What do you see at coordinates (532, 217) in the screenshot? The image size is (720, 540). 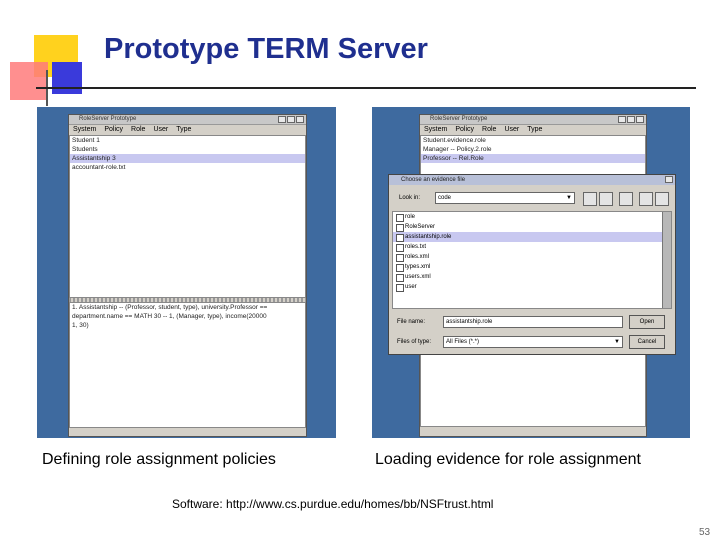 I see `file-list-item: role` at bounding box center [532, 217].